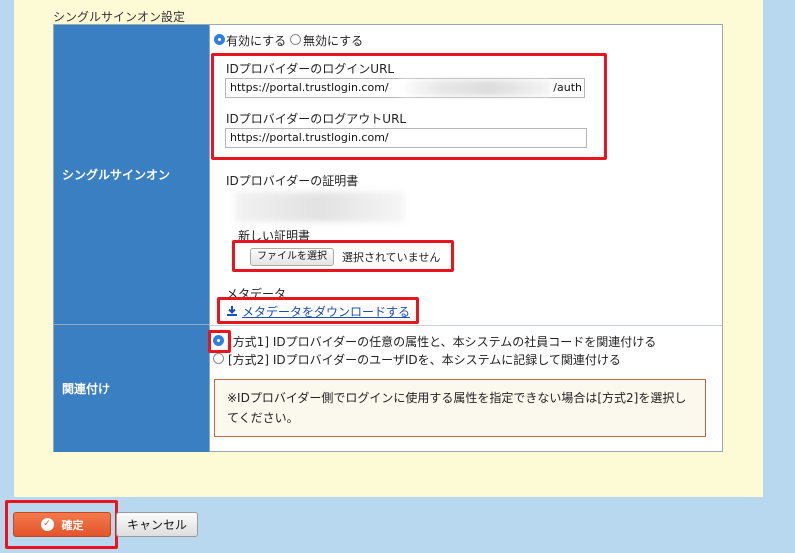 This screenshot has width=795, height=553. I want to click on section-title: シングルサインオン設定, so click(119, 17).